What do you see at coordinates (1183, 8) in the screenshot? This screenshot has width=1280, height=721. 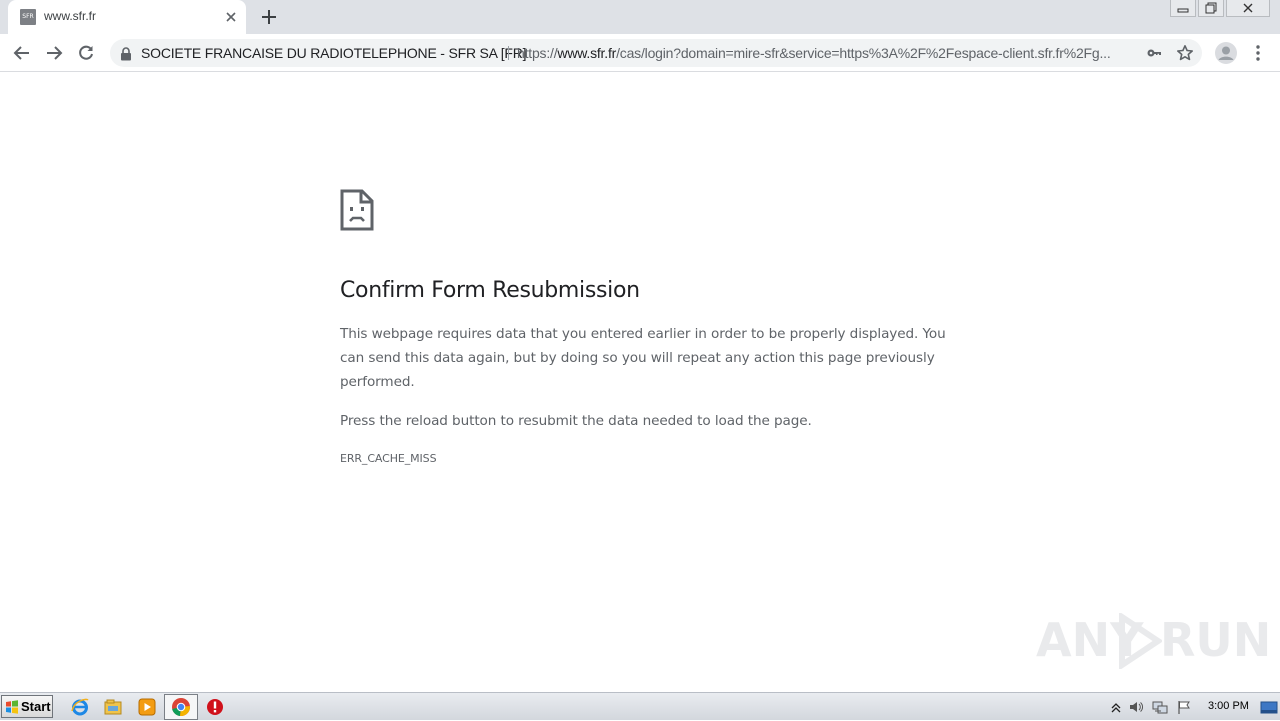 I see `minimize-icon` at bounding box center [1183, 8].